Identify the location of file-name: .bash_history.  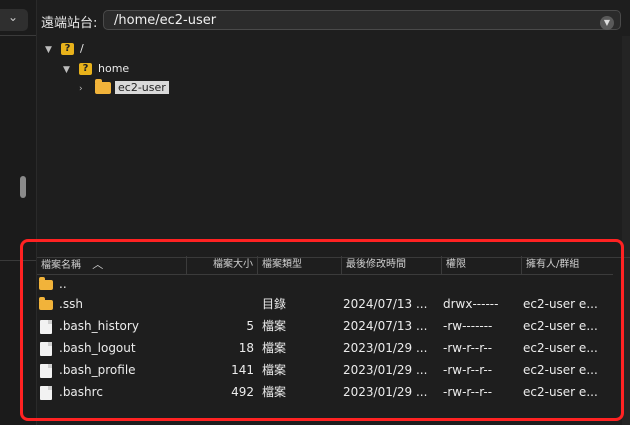
(99, 326).